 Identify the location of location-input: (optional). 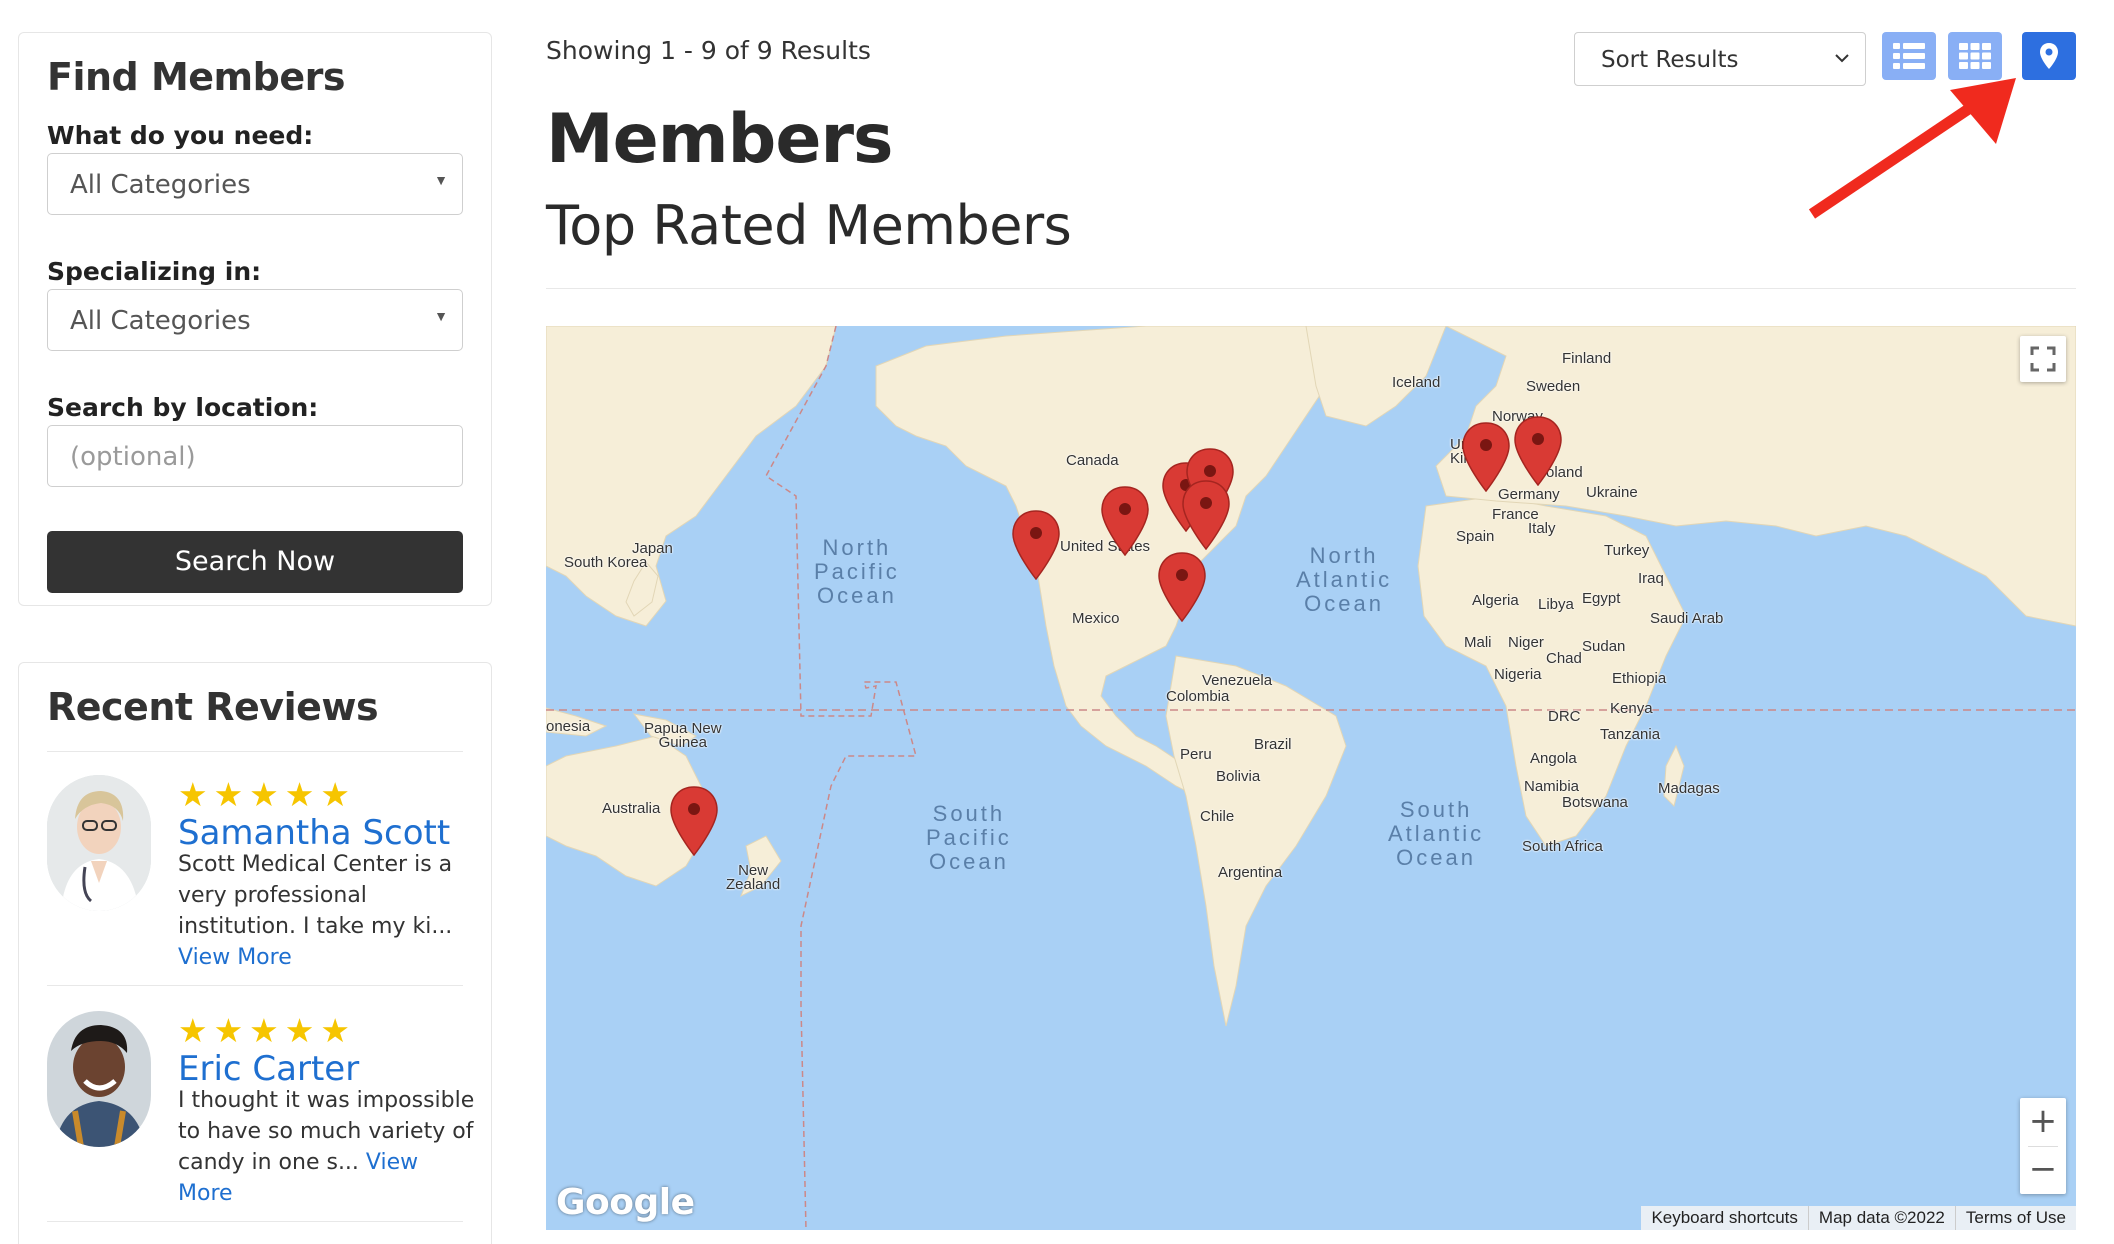
(255, 456).